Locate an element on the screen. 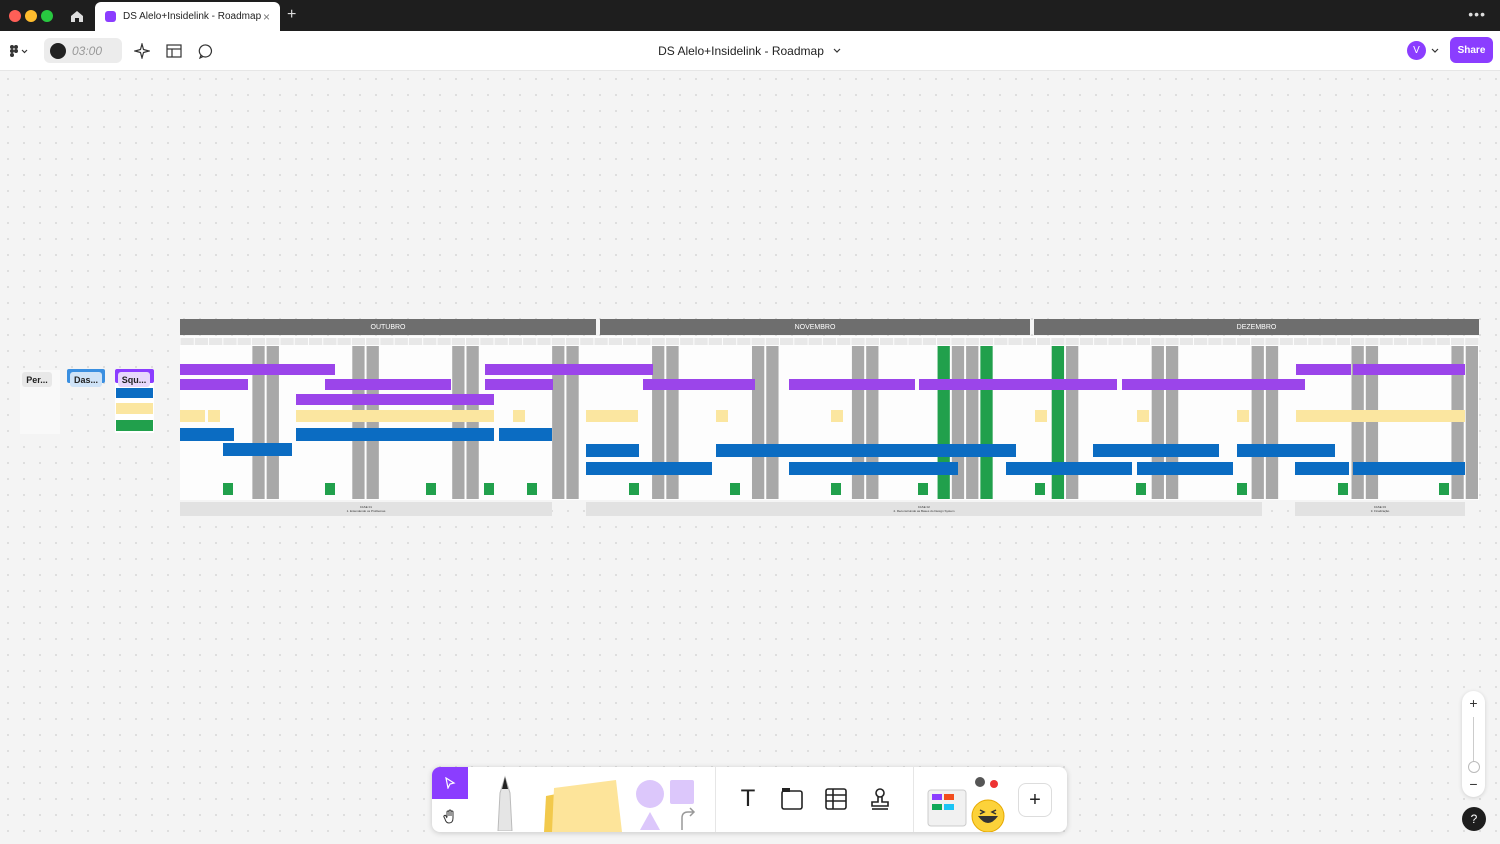 The height and width of the screenshot is (844, 1500). hand-tool-button is located at coordinates (450, 816).